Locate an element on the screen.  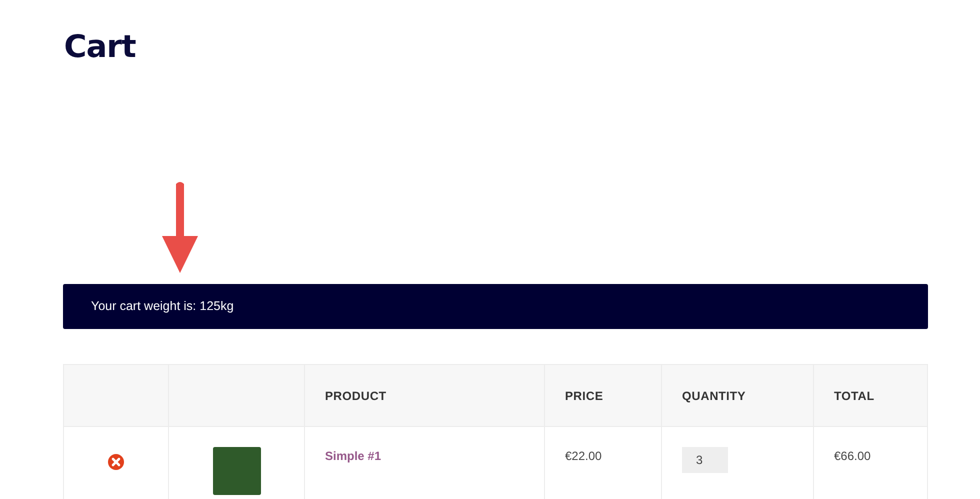
quantity-field: 3 is located at coordinates (705, 460).